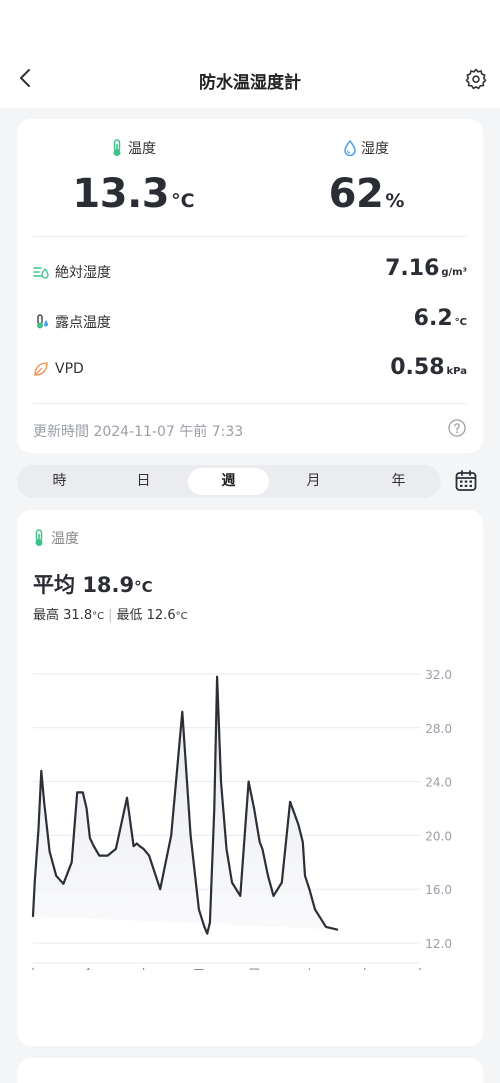  What do you see at coordinates (250, 271) in the screenshot?
I see `absolute-humidity-row: 絶対湿度 7.16 g/m³` at bounding box center [250, 271].